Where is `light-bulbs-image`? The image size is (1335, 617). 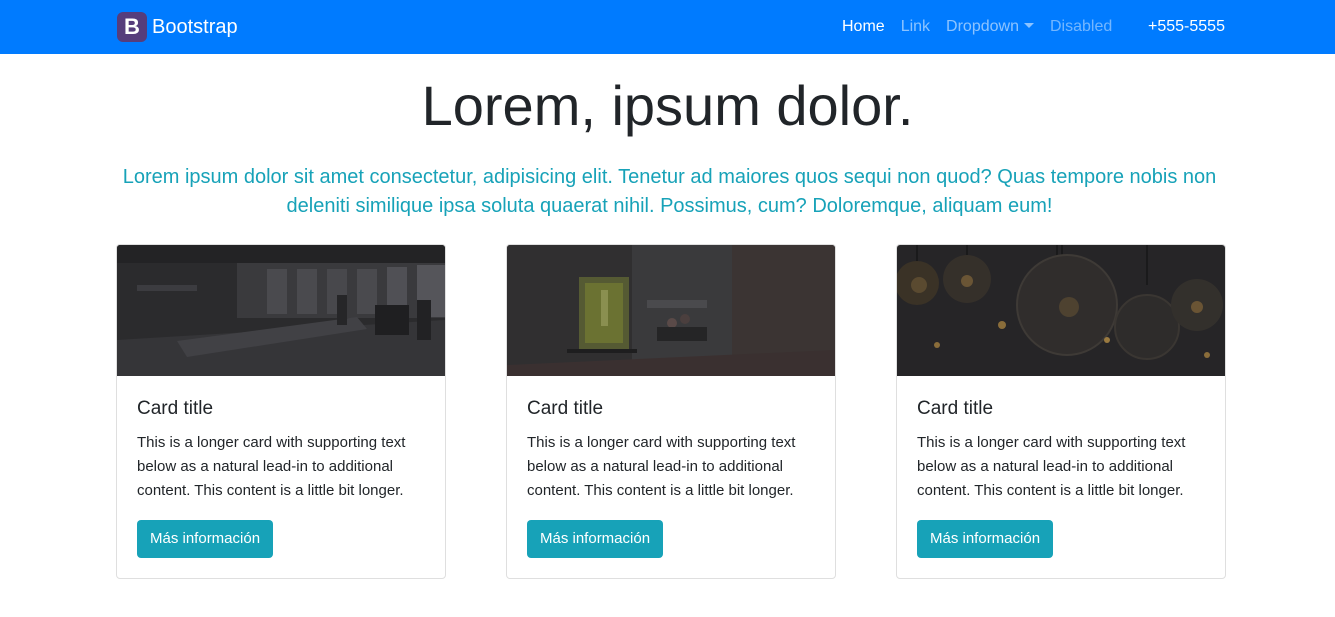
light-bulbs-image is located at coordinates (1061, 310).